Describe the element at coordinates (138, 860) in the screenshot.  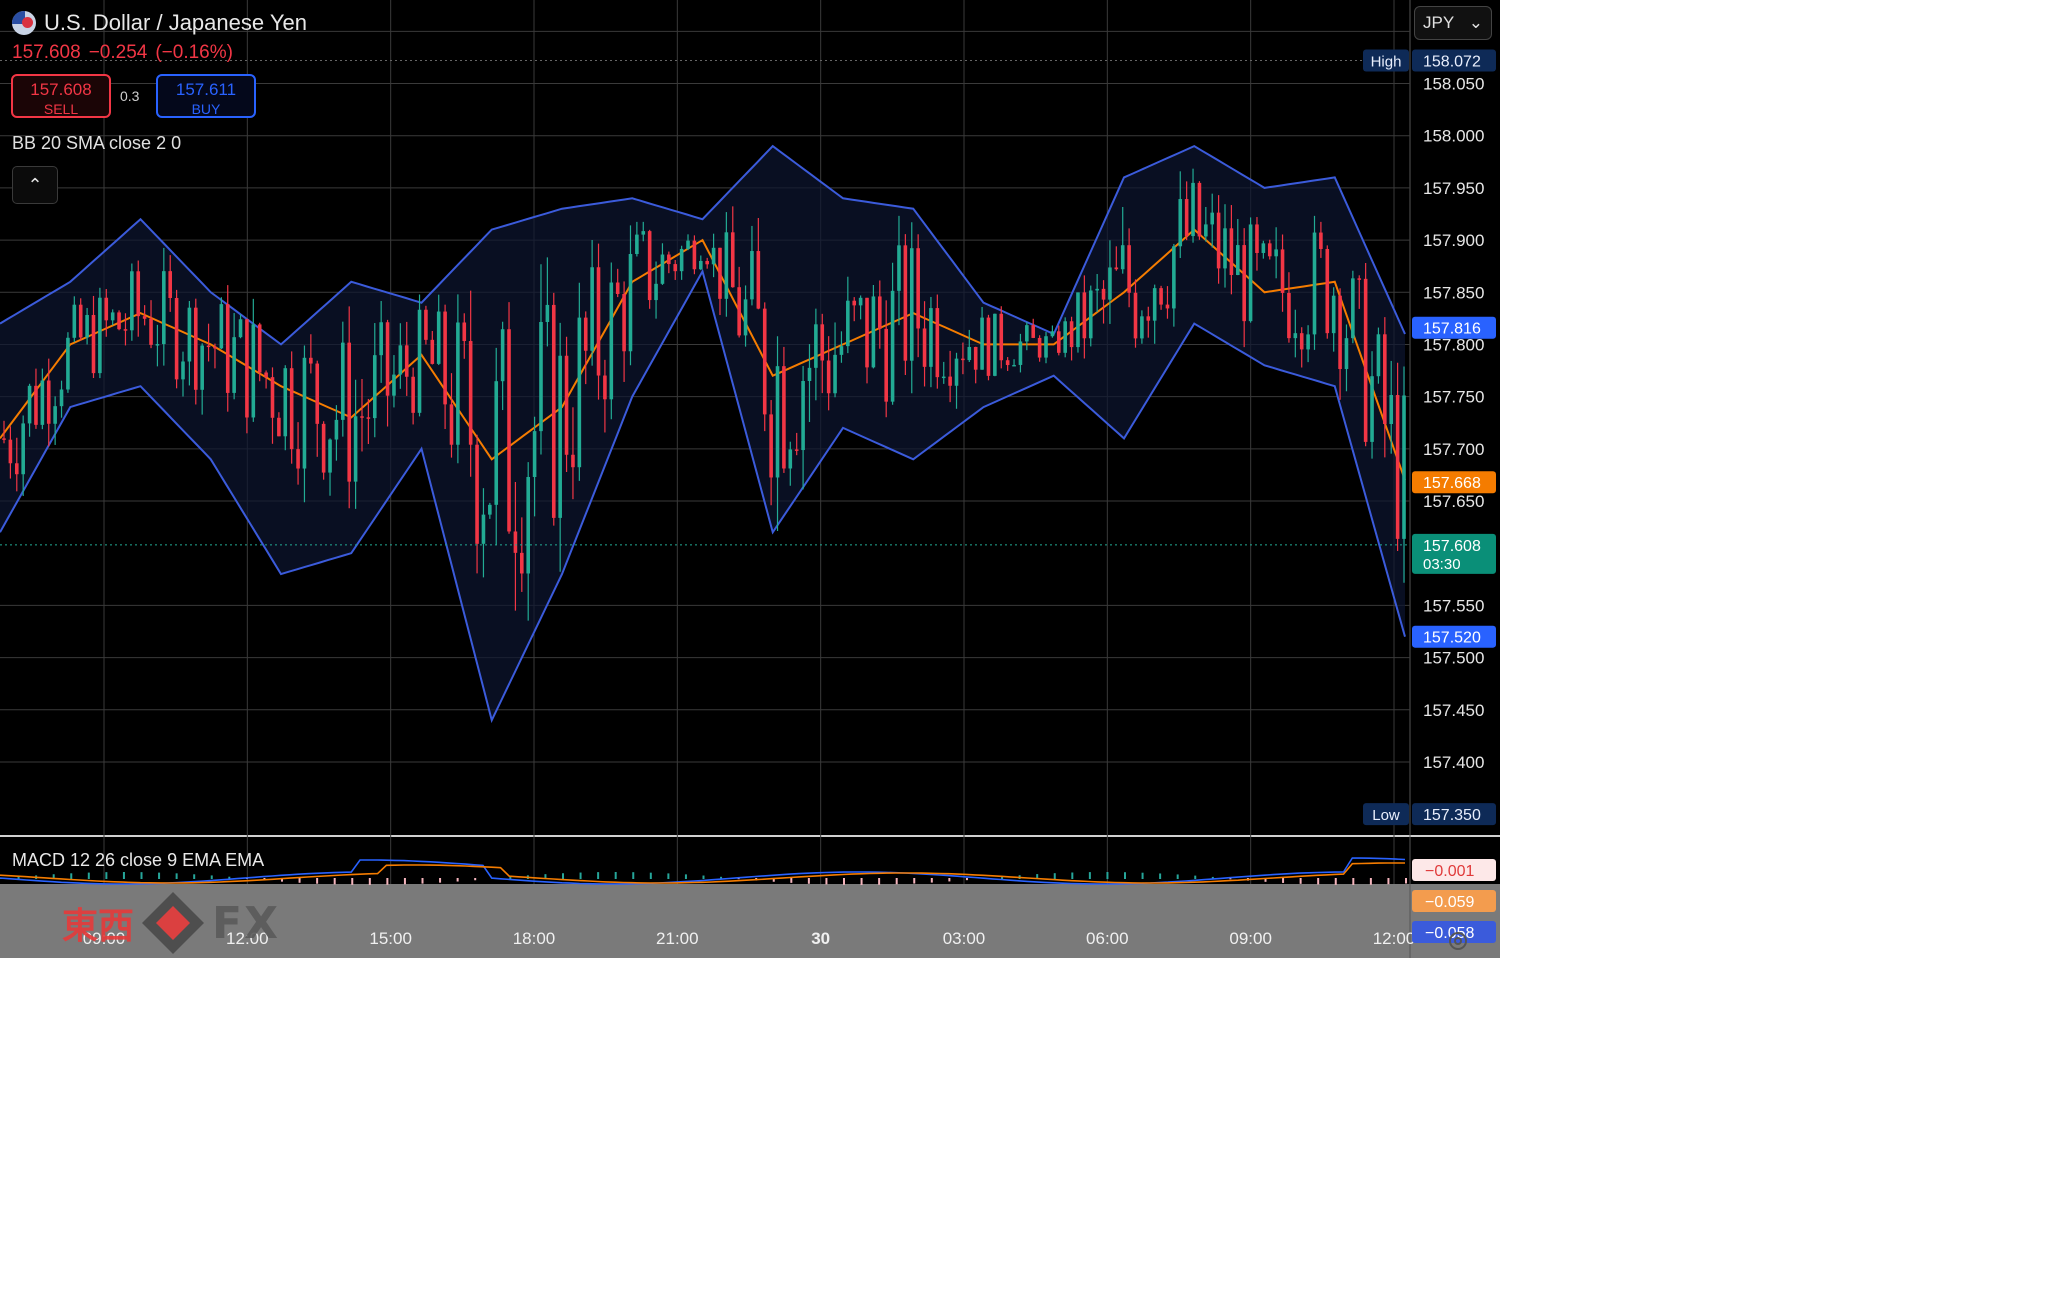
I see `macd-indicator-legend: MACD 12 26 close 9 EMA EMA` at that location.